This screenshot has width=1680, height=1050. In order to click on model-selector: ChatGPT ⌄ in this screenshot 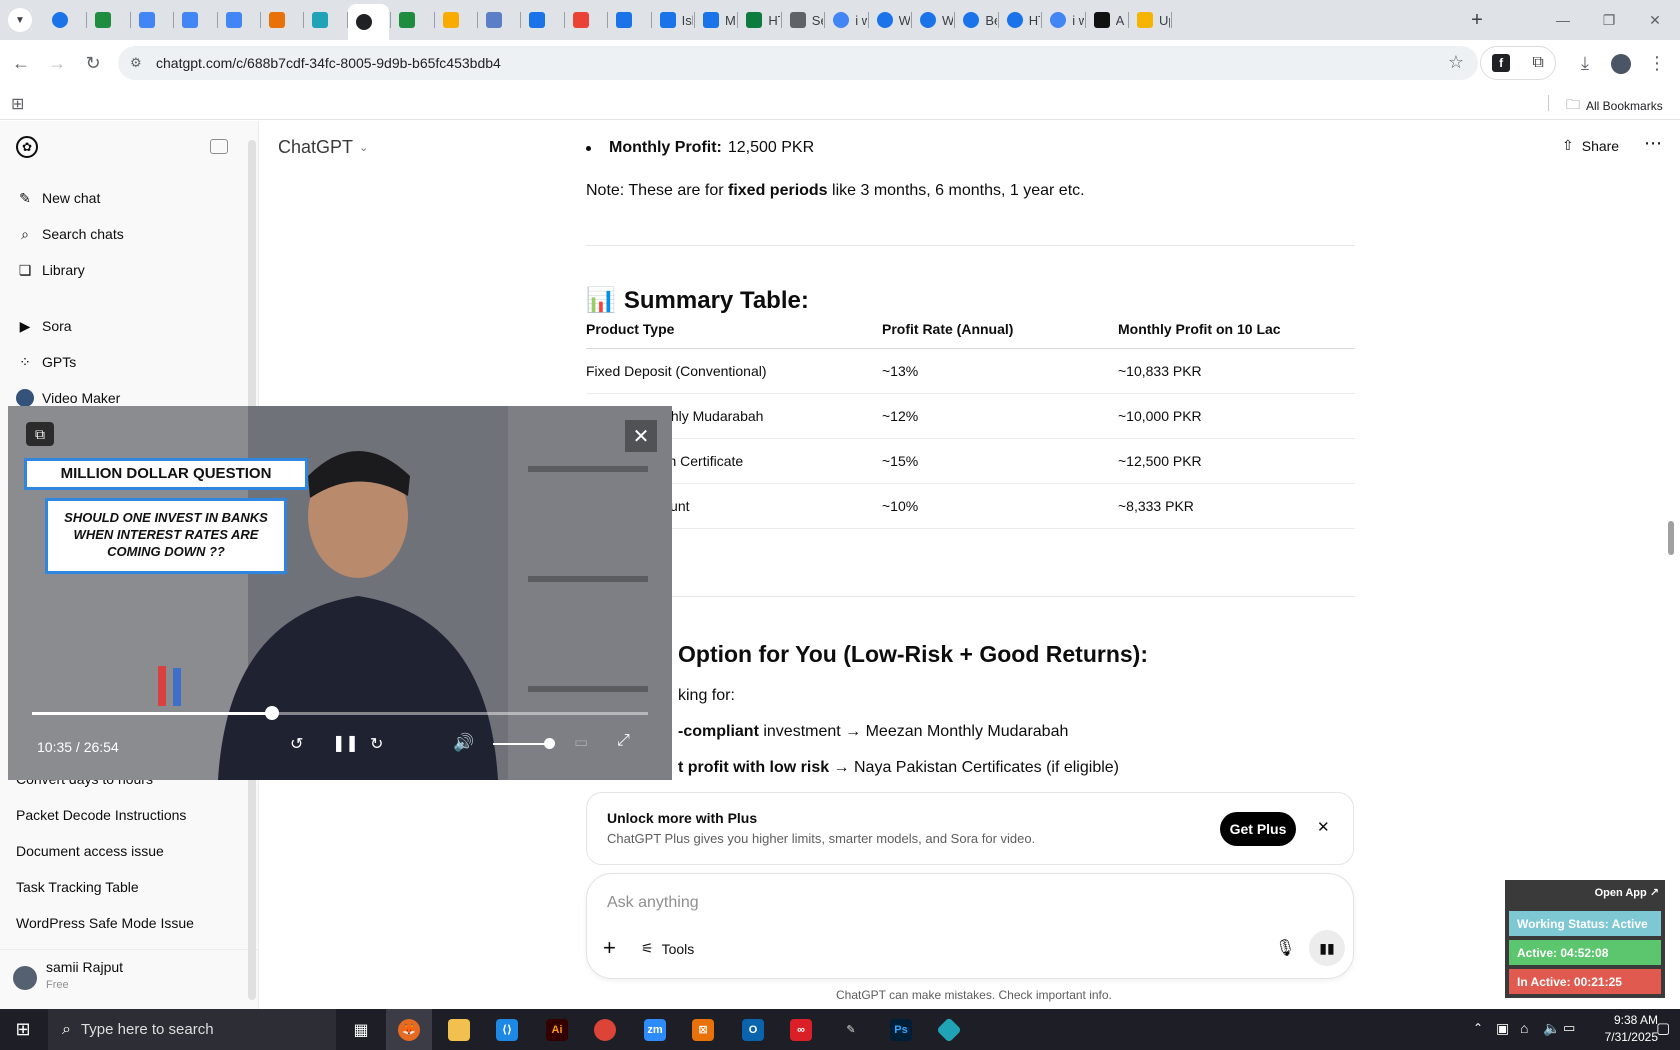, I will do `click(323, 147)`.